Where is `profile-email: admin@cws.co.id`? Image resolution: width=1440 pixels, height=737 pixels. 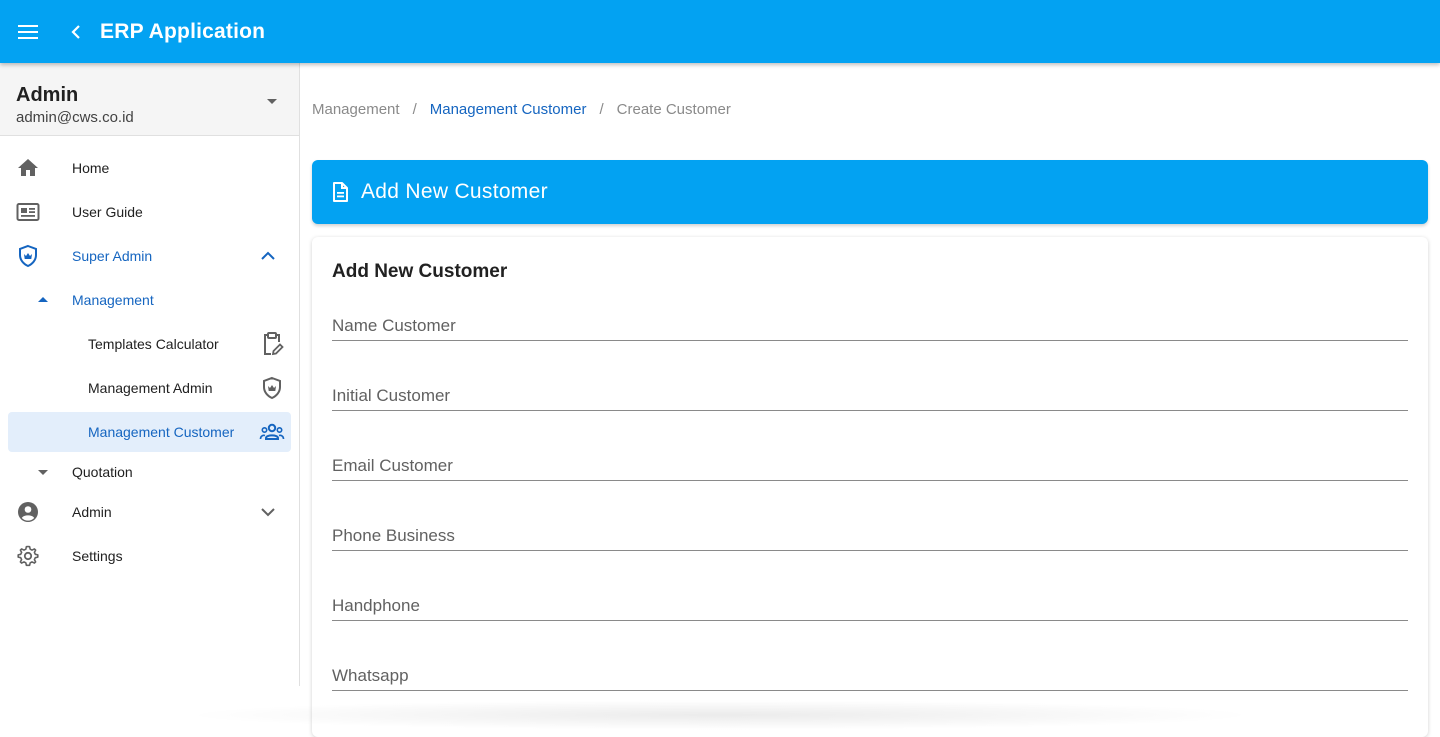 profile-email: admin@cws.co.id is located at coordinates (75, 117).